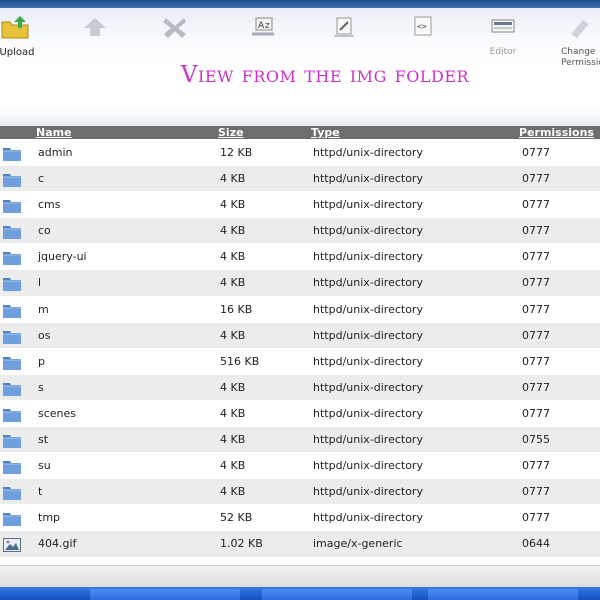 The height and width of the screenshot is (600, 600). I want to click on upload-icon, so click(15, 27).